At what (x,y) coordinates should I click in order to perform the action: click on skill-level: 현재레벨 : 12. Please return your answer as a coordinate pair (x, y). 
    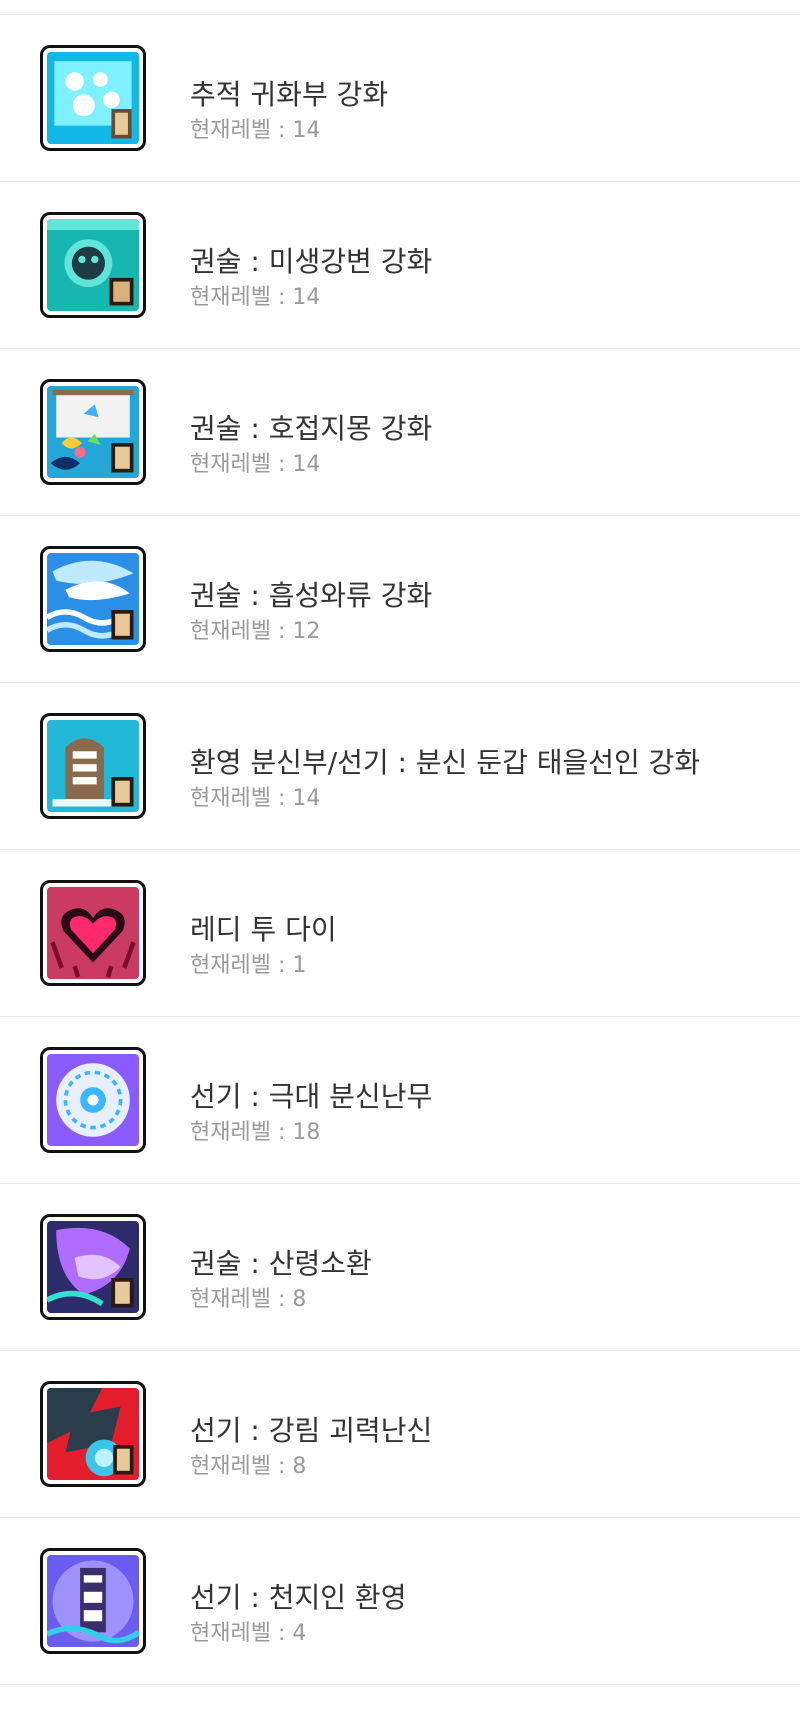
    Looking at the image, I should click on (255, 631).